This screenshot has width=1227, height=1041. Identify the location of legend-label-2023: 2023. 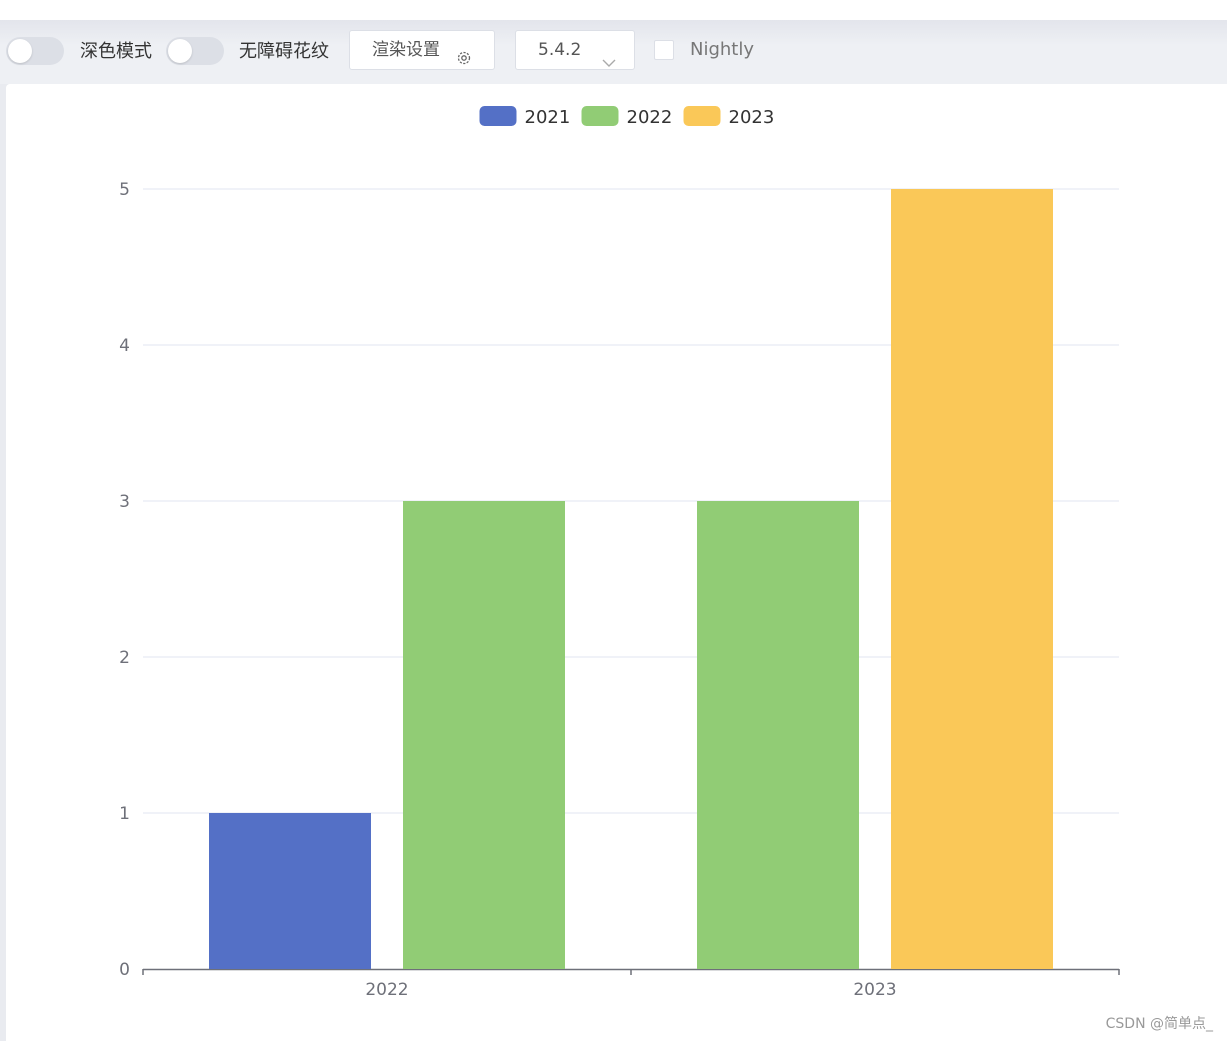
(752, 117).